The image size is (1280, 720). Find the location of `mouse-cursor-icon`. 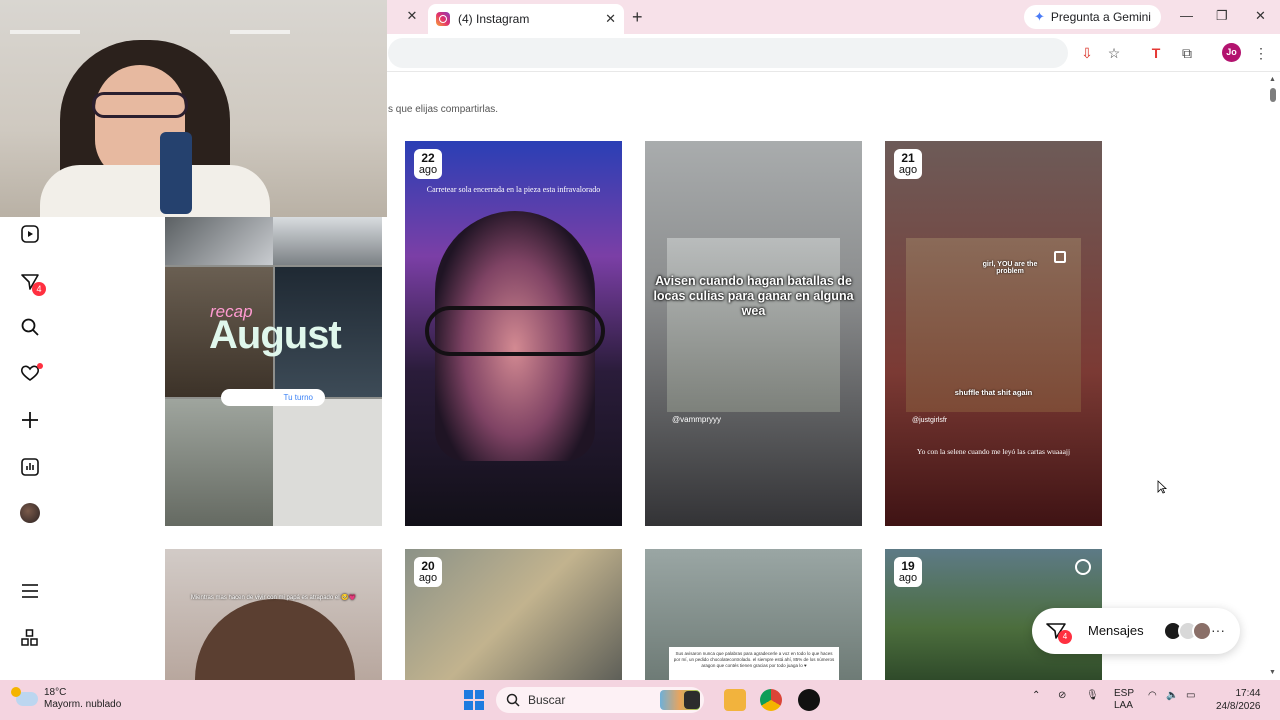

mouse-cursor-icon is located at coordinates (1162, 487).